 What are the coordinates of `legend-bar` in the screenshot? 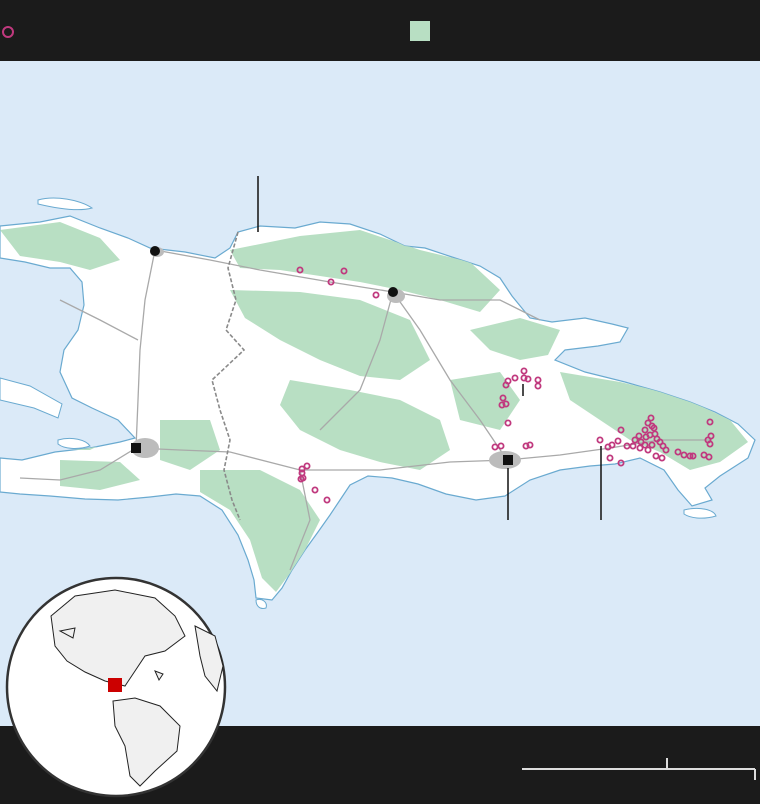 It's located at (380, 30).